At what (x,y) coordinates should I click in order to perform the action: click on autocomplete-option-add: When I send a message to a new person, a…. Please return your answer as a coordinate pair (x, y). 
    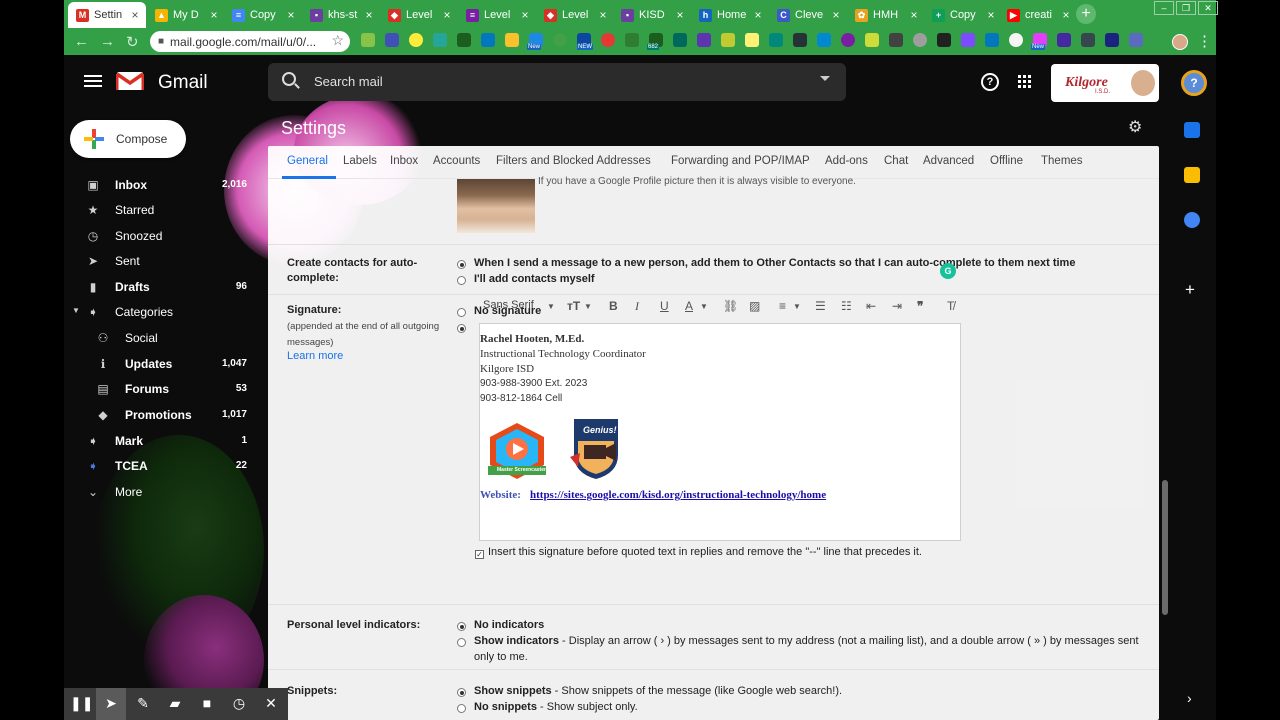
    Looking at the image, I should click on (774, 263).